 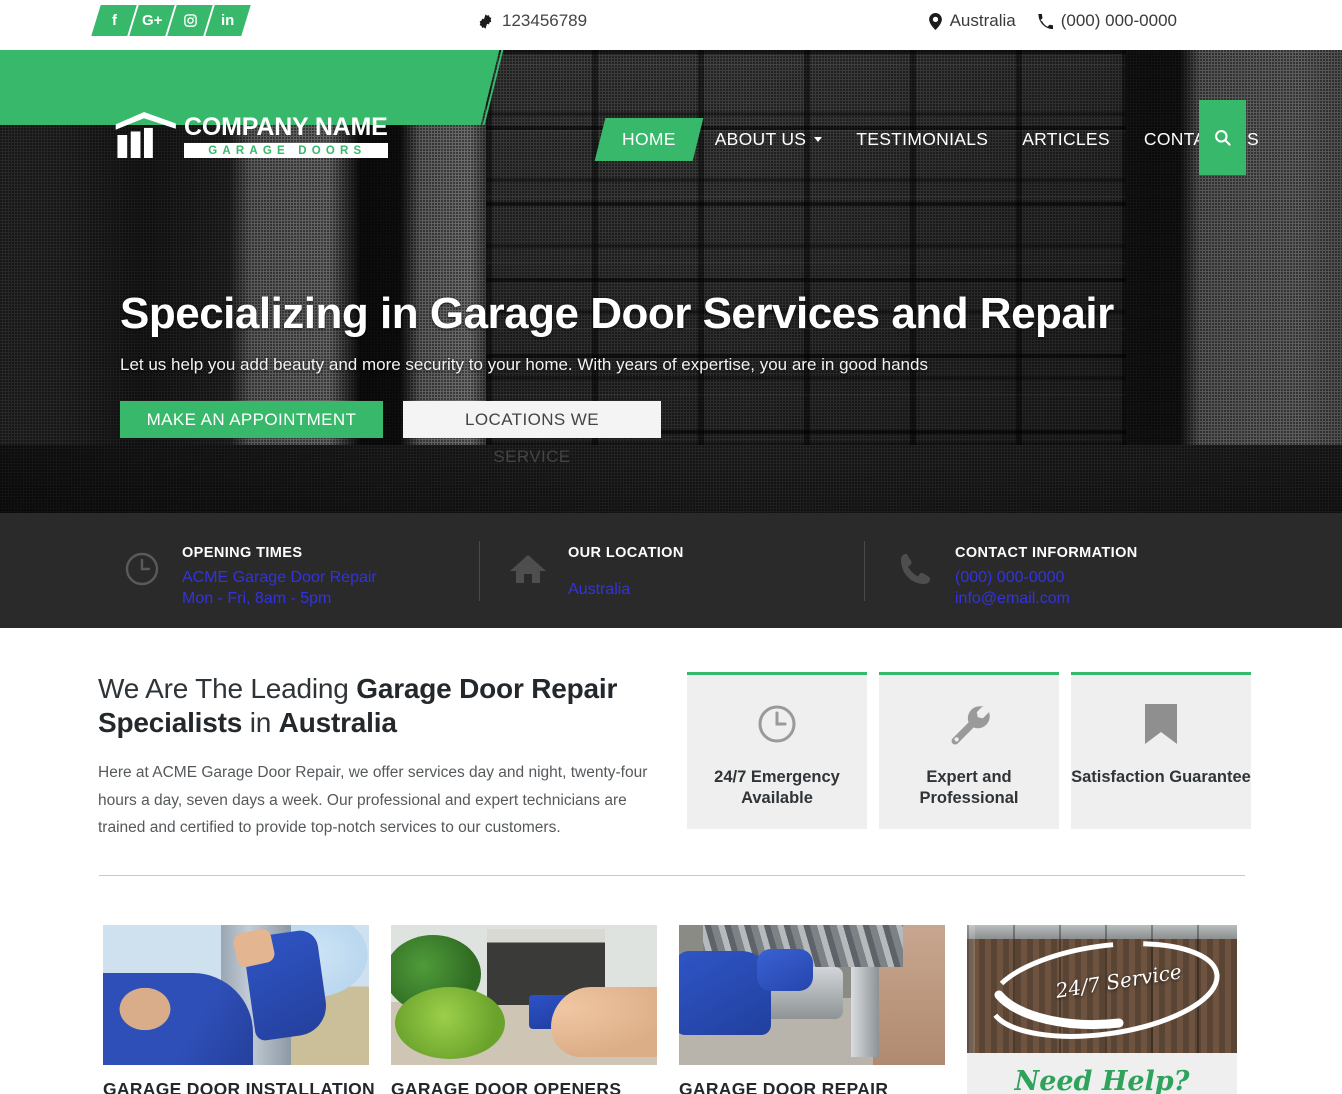 I want to click on service-card-openers: GARAGE DOOR OPENERS, so click(x=524, y=1009).